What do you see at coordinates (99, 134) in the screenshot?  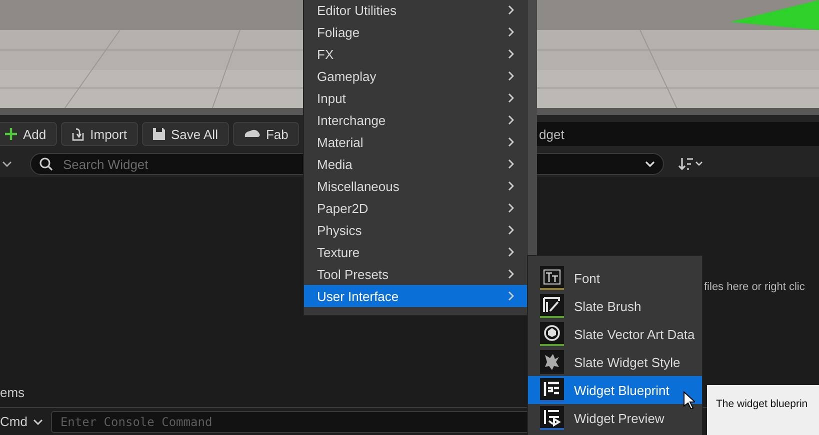 I see `toolbar-button: Import` at bounding box center [99, 134].